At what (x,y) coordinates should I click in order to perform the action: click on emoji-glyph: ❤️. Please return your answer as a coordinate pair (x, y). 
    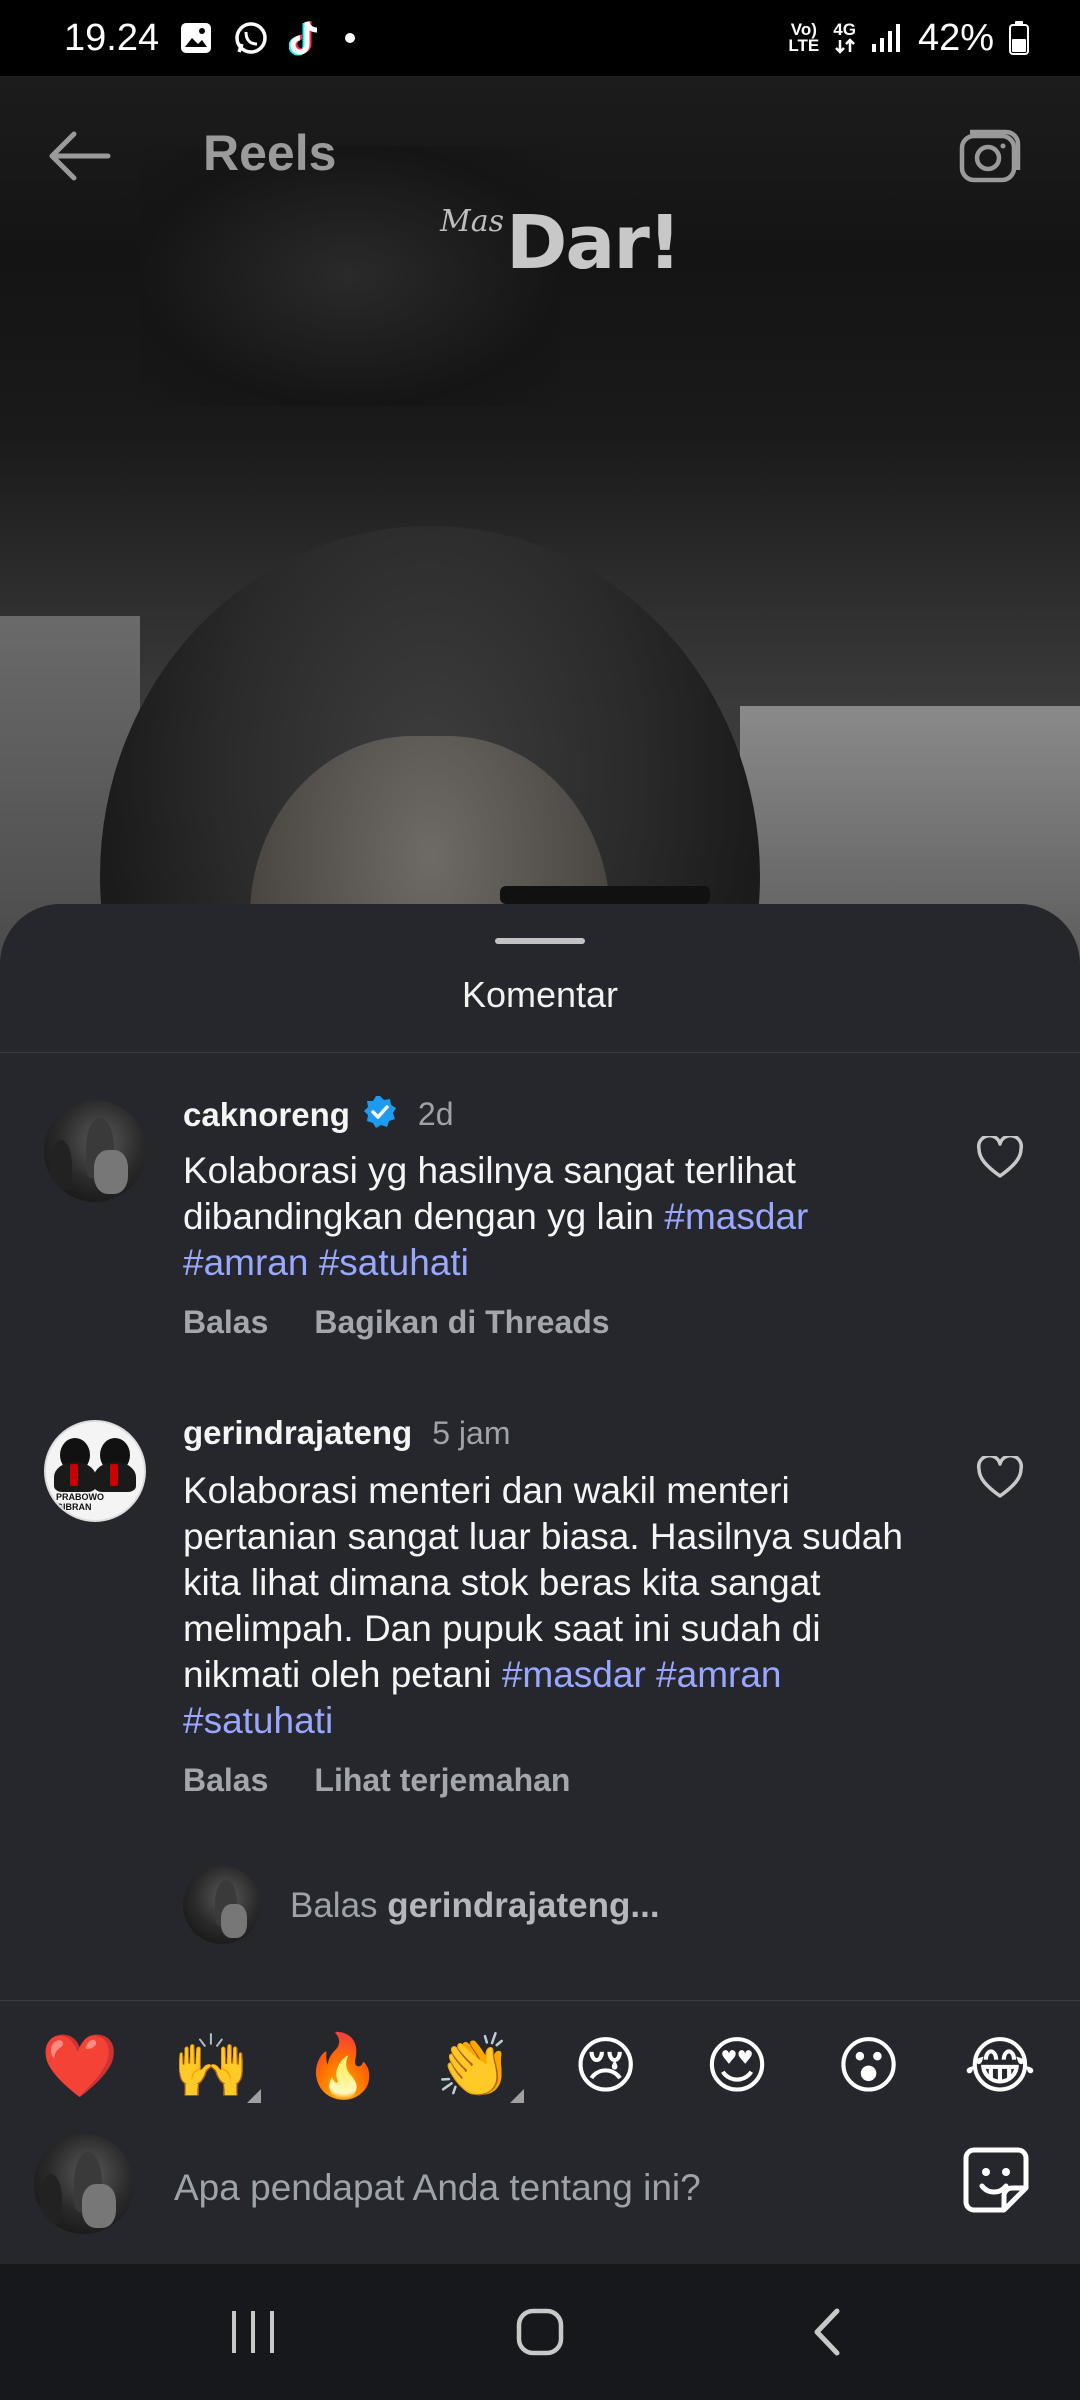
    Looking at the image, I should click on (80, 2065).